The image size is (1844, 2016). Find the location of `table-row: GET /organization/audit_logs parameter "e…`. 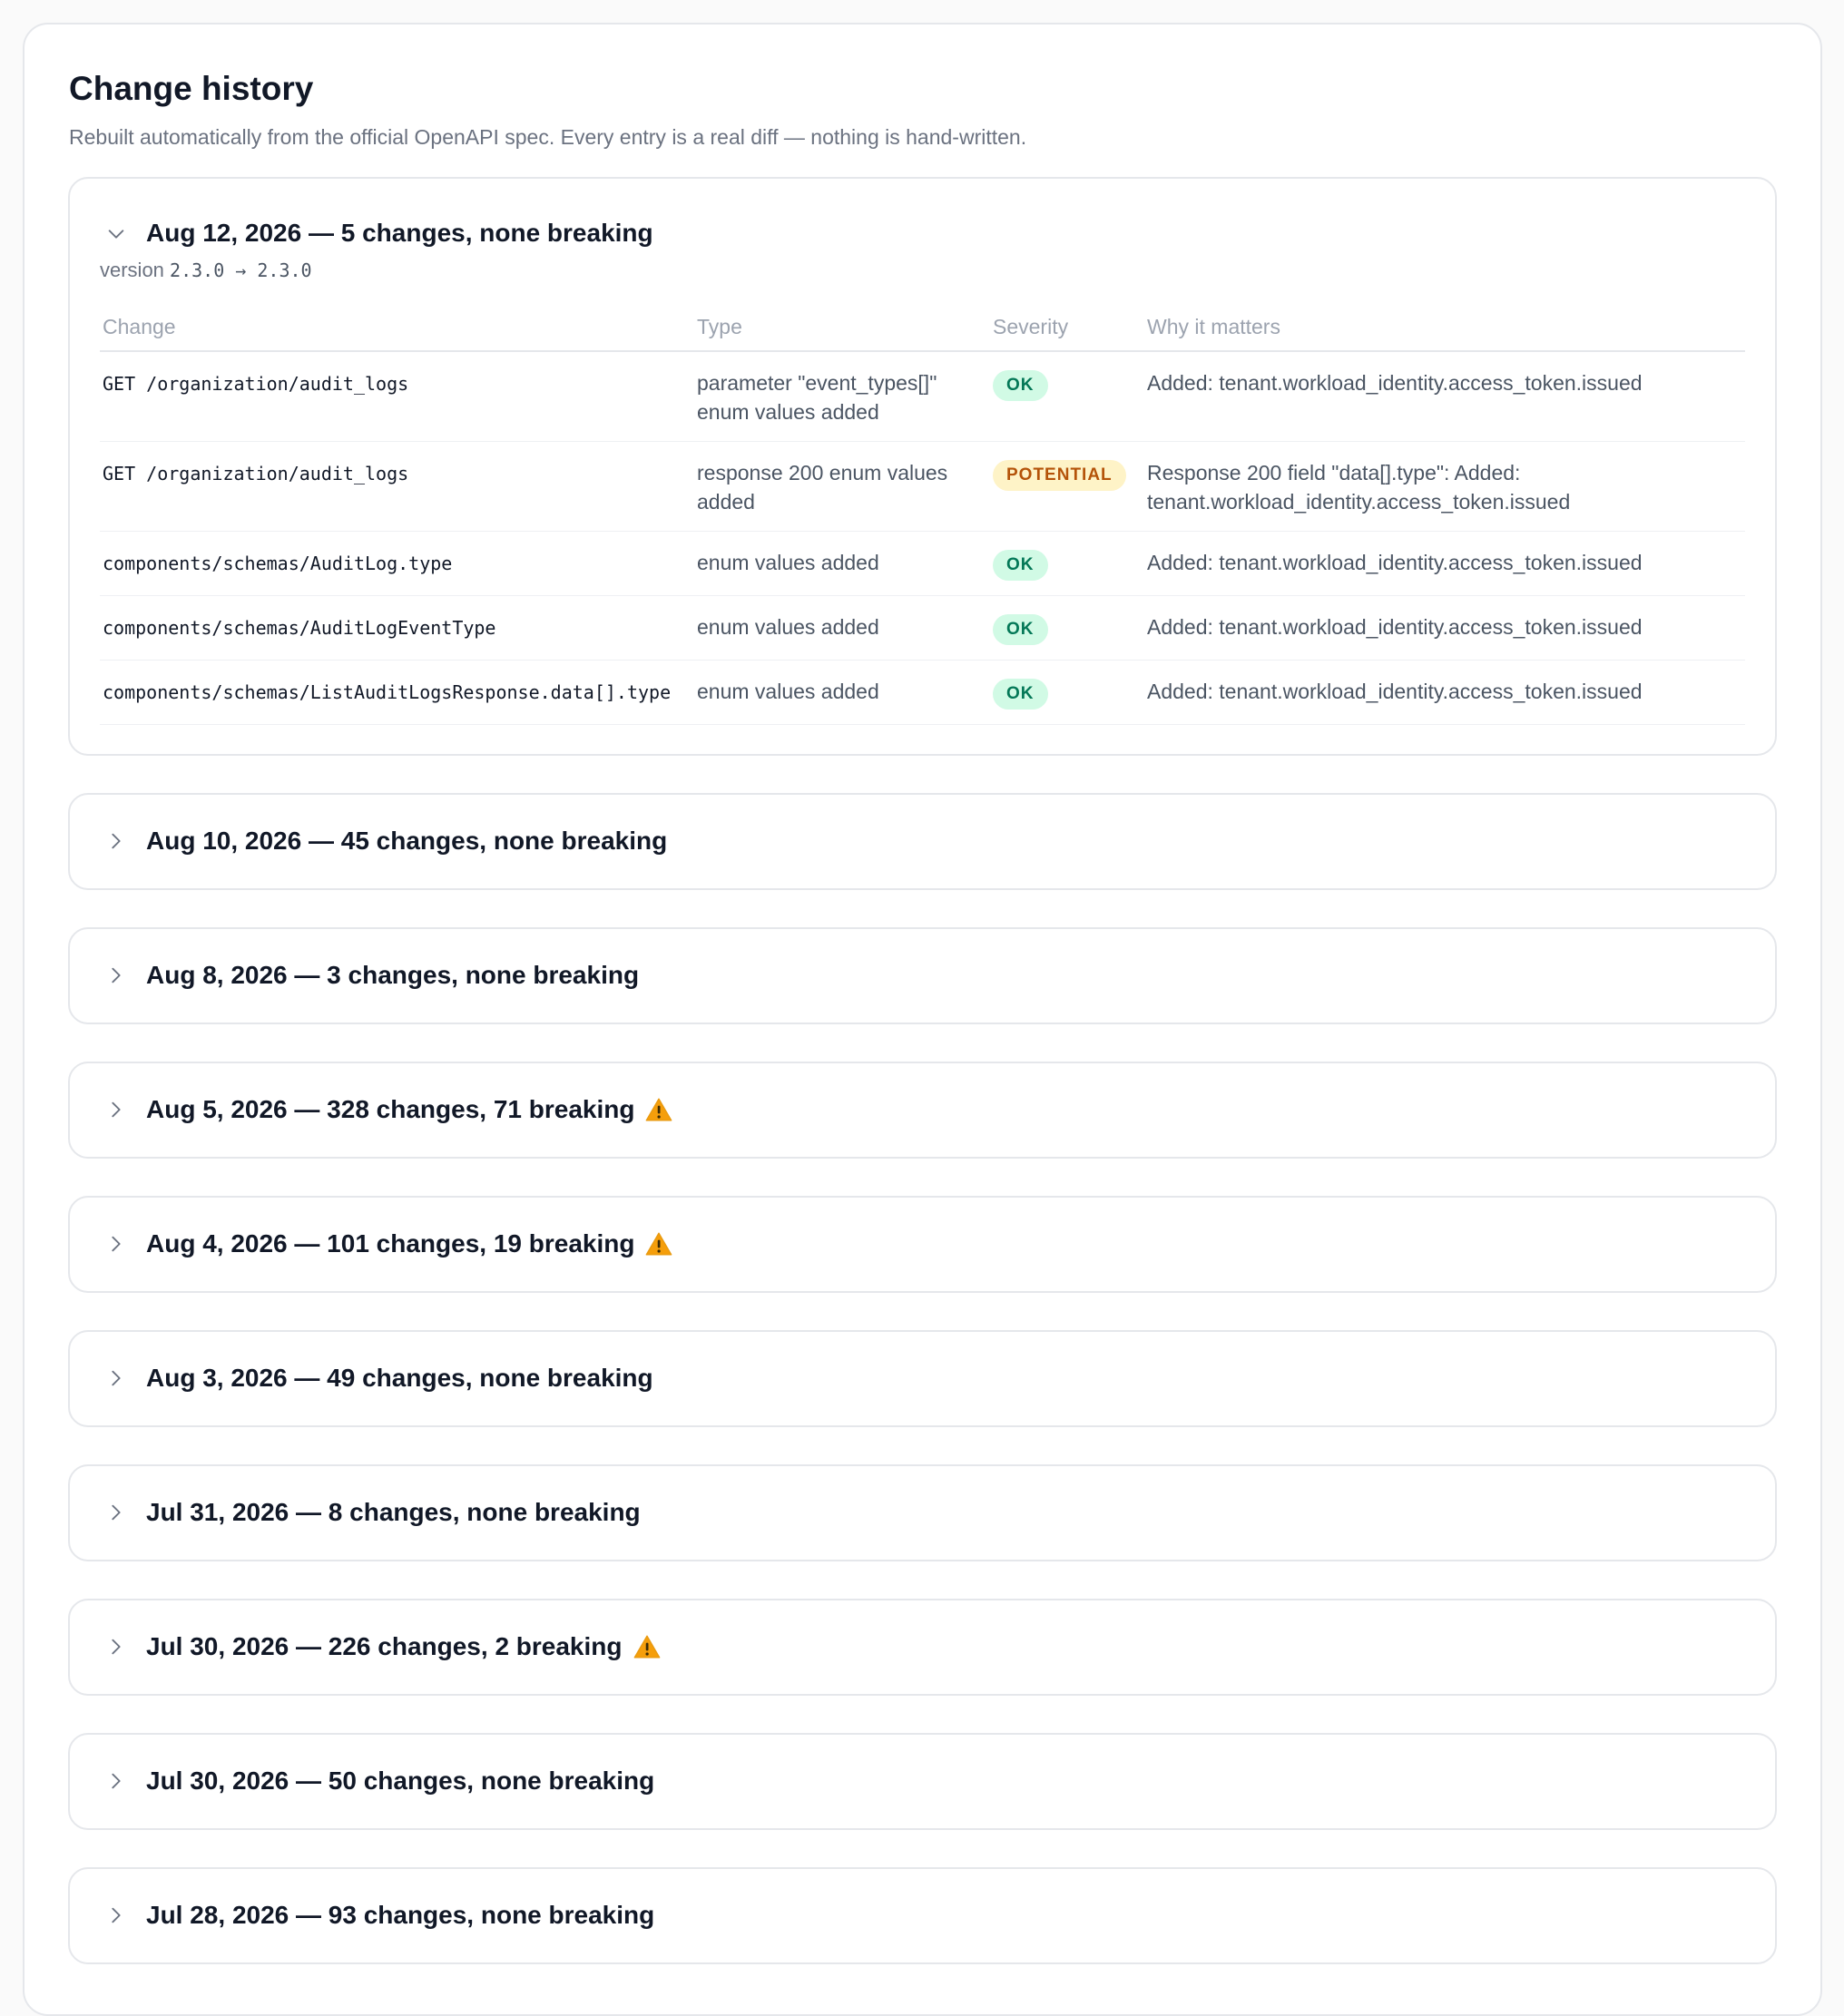

table-row: GET /organization/audit_logs parameter "e… is located at coordinates (922, 396).